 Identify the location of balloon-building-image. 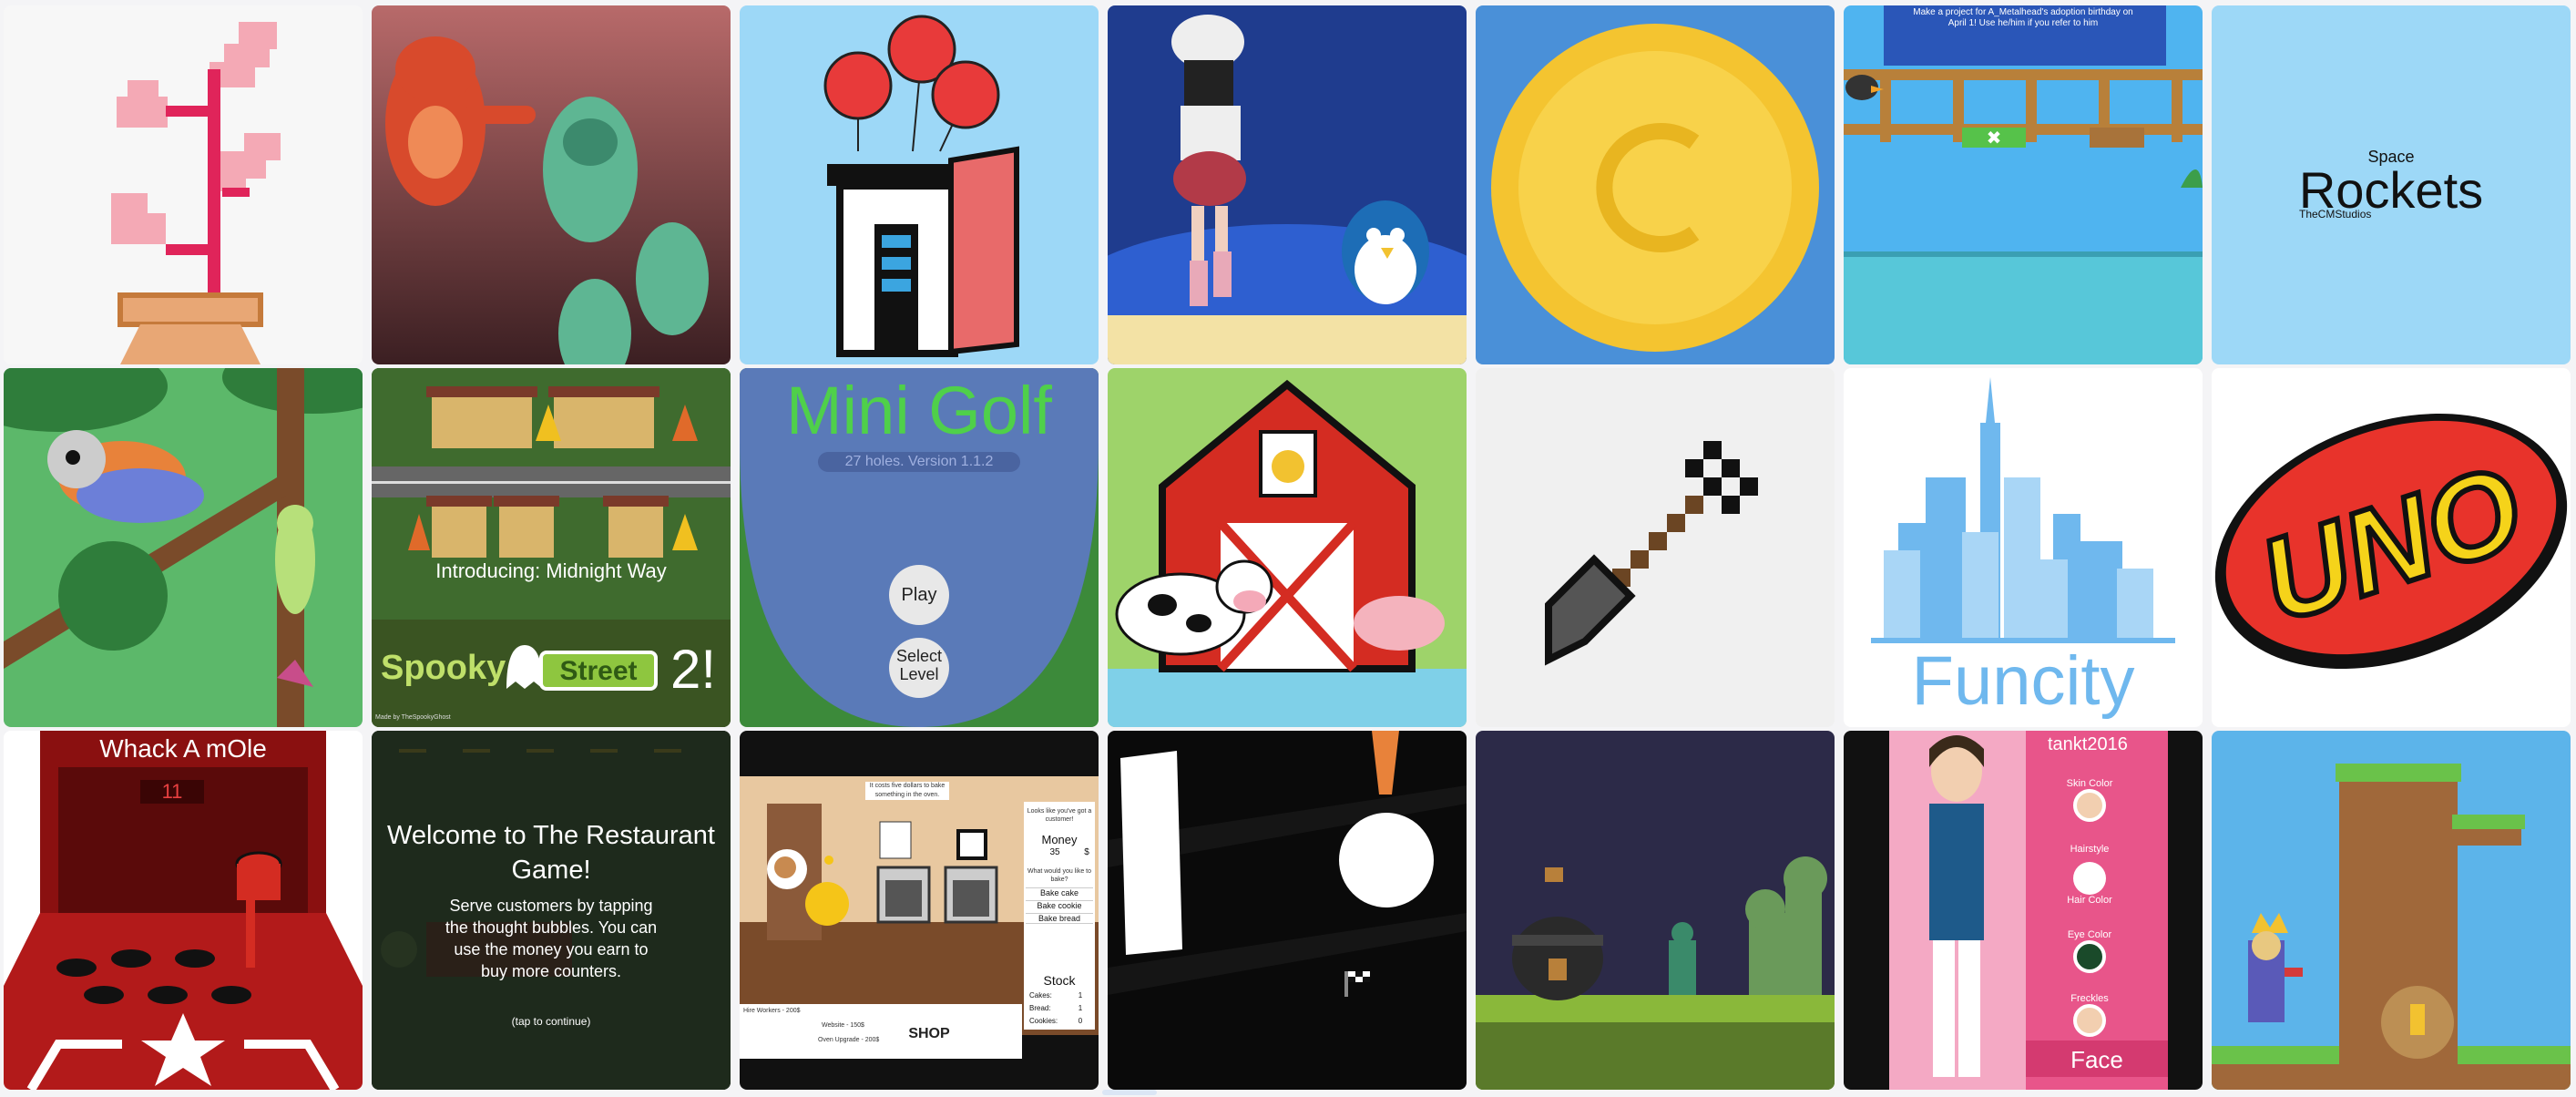
(921, 186).